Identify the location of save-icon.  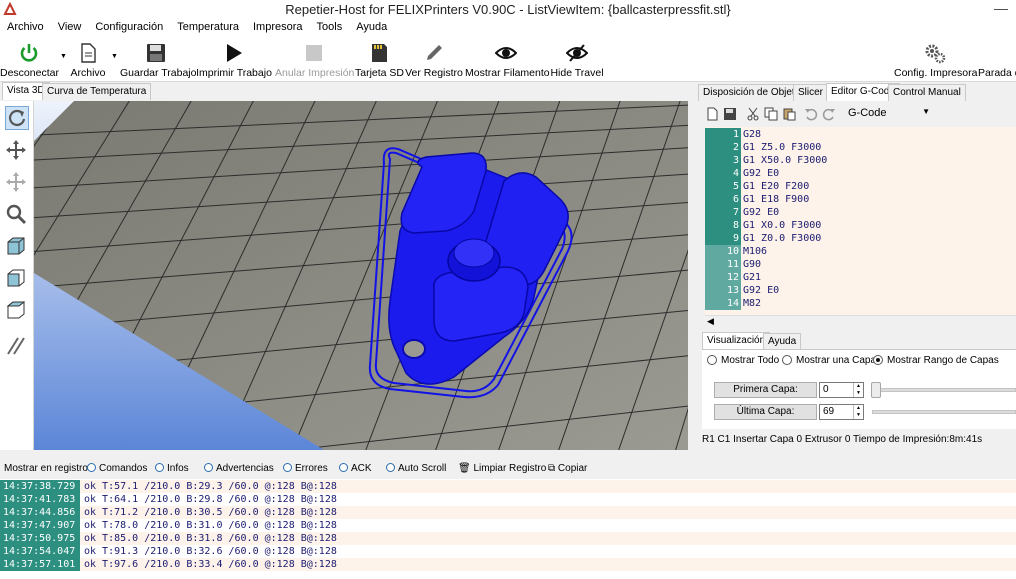
(730, 114).